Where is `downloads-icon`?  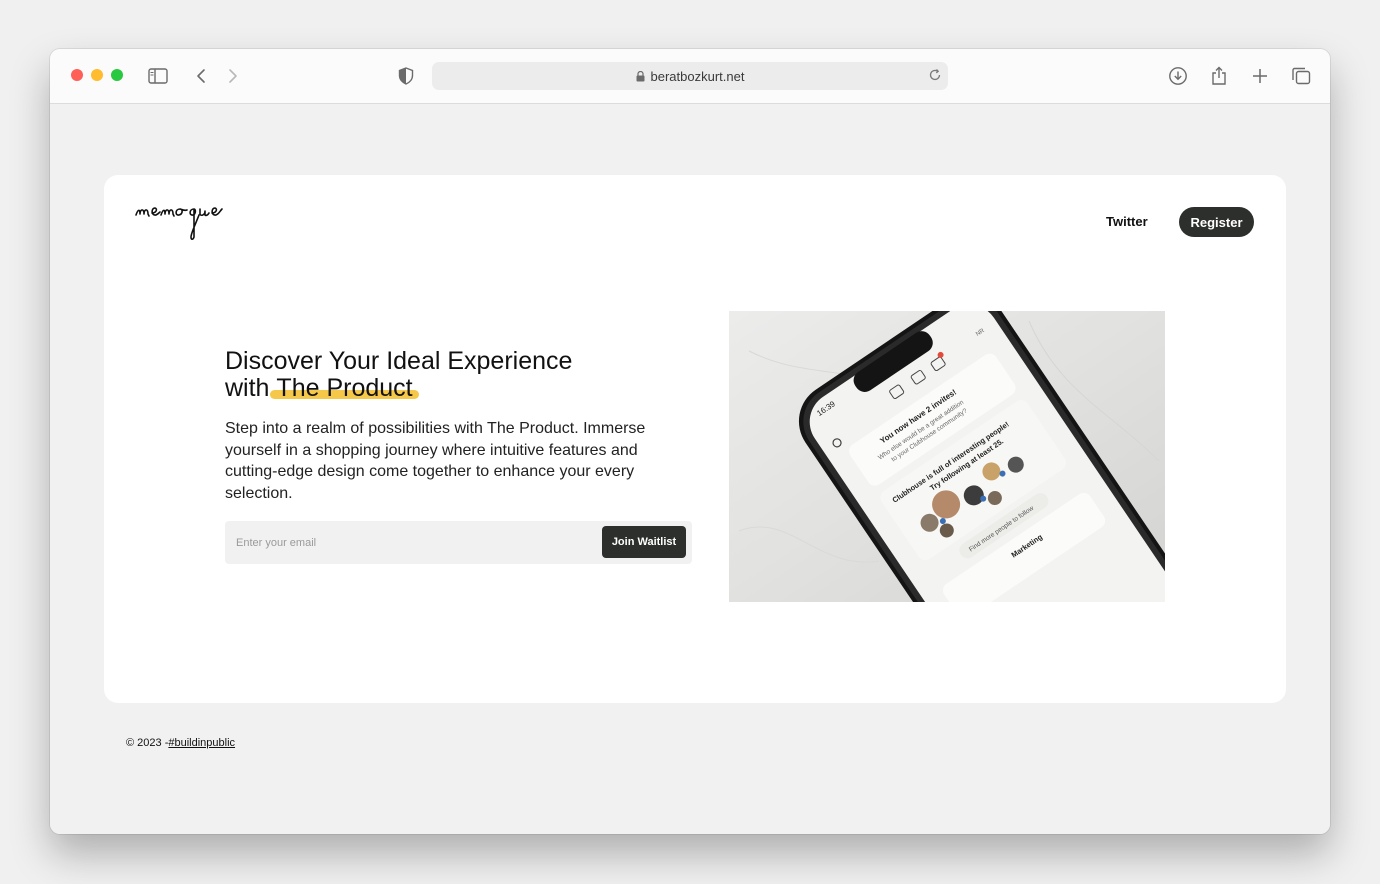 downloads-icon is located at coordinates (1178, 76).